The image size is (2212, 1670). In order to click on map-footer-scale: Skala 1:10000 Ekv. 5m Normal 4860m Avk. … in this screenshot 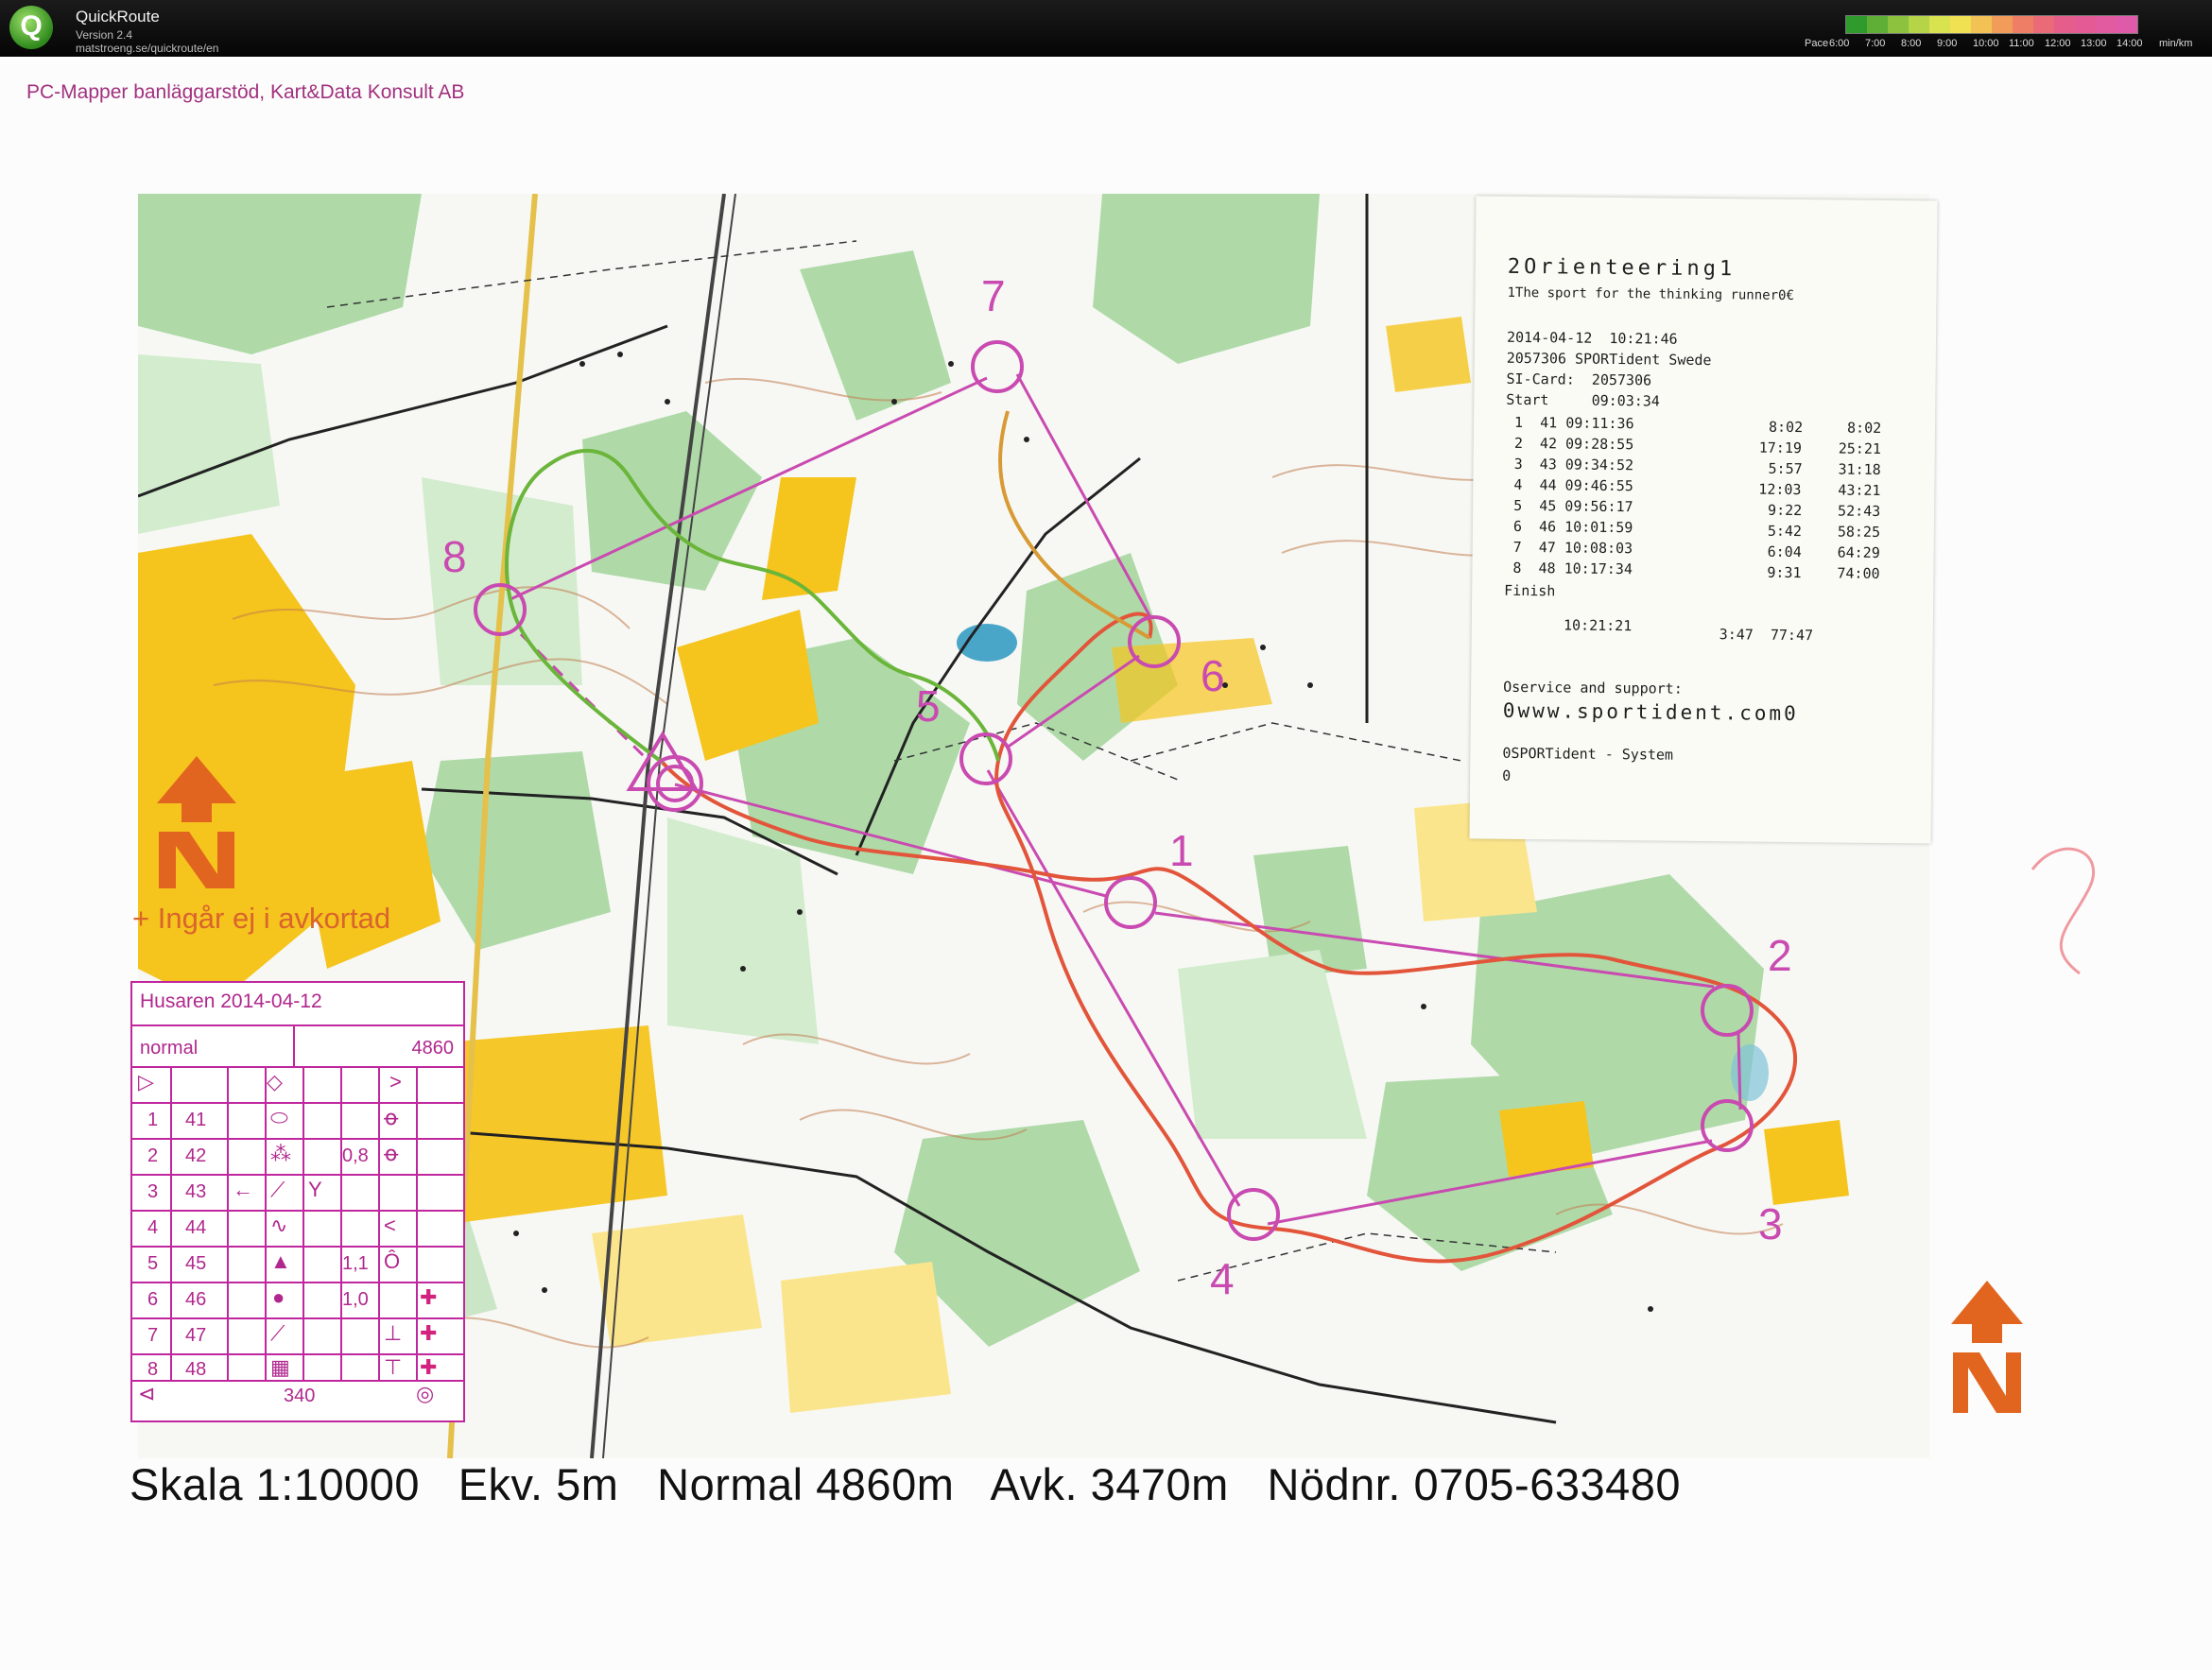, I will do `click(906, 1484)`.